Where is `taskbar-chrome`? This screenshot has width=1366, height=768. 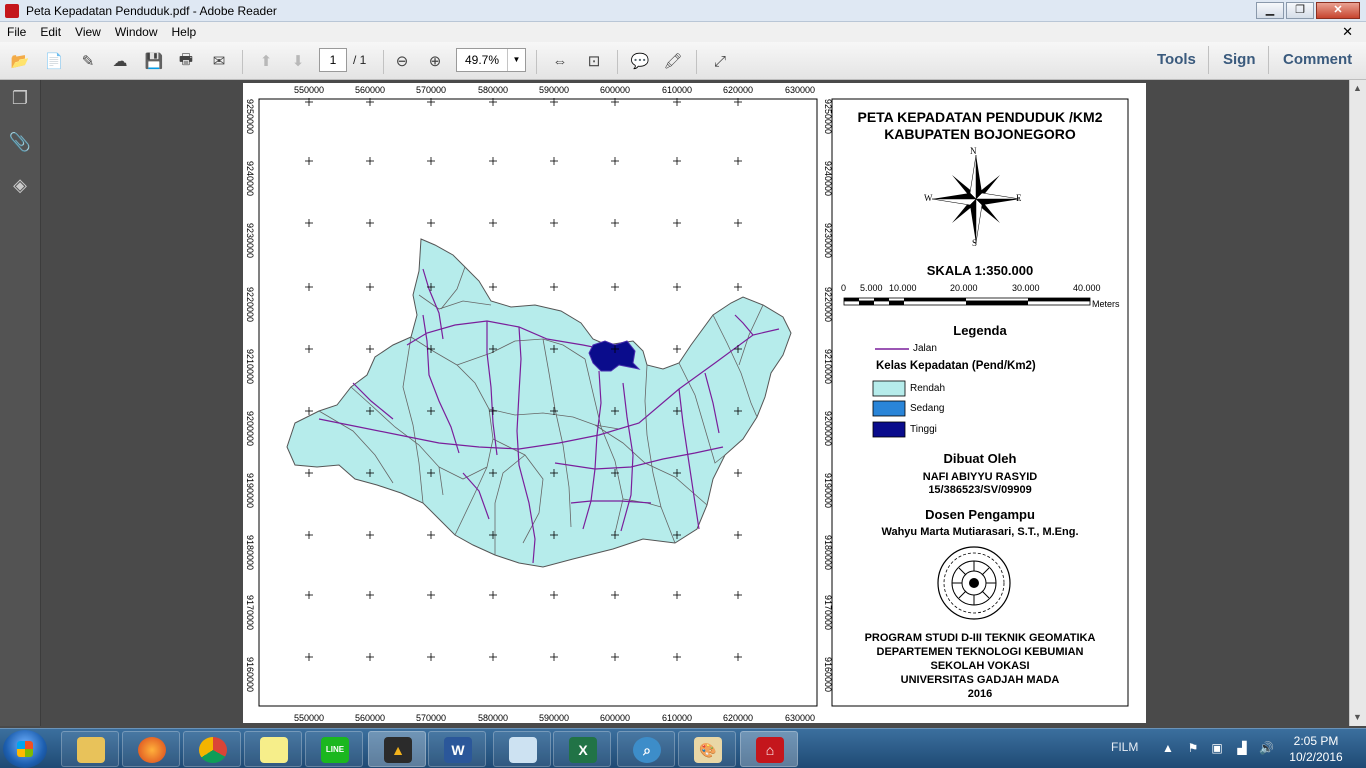
taskbar-chrome is located at coordinates (212, 749).